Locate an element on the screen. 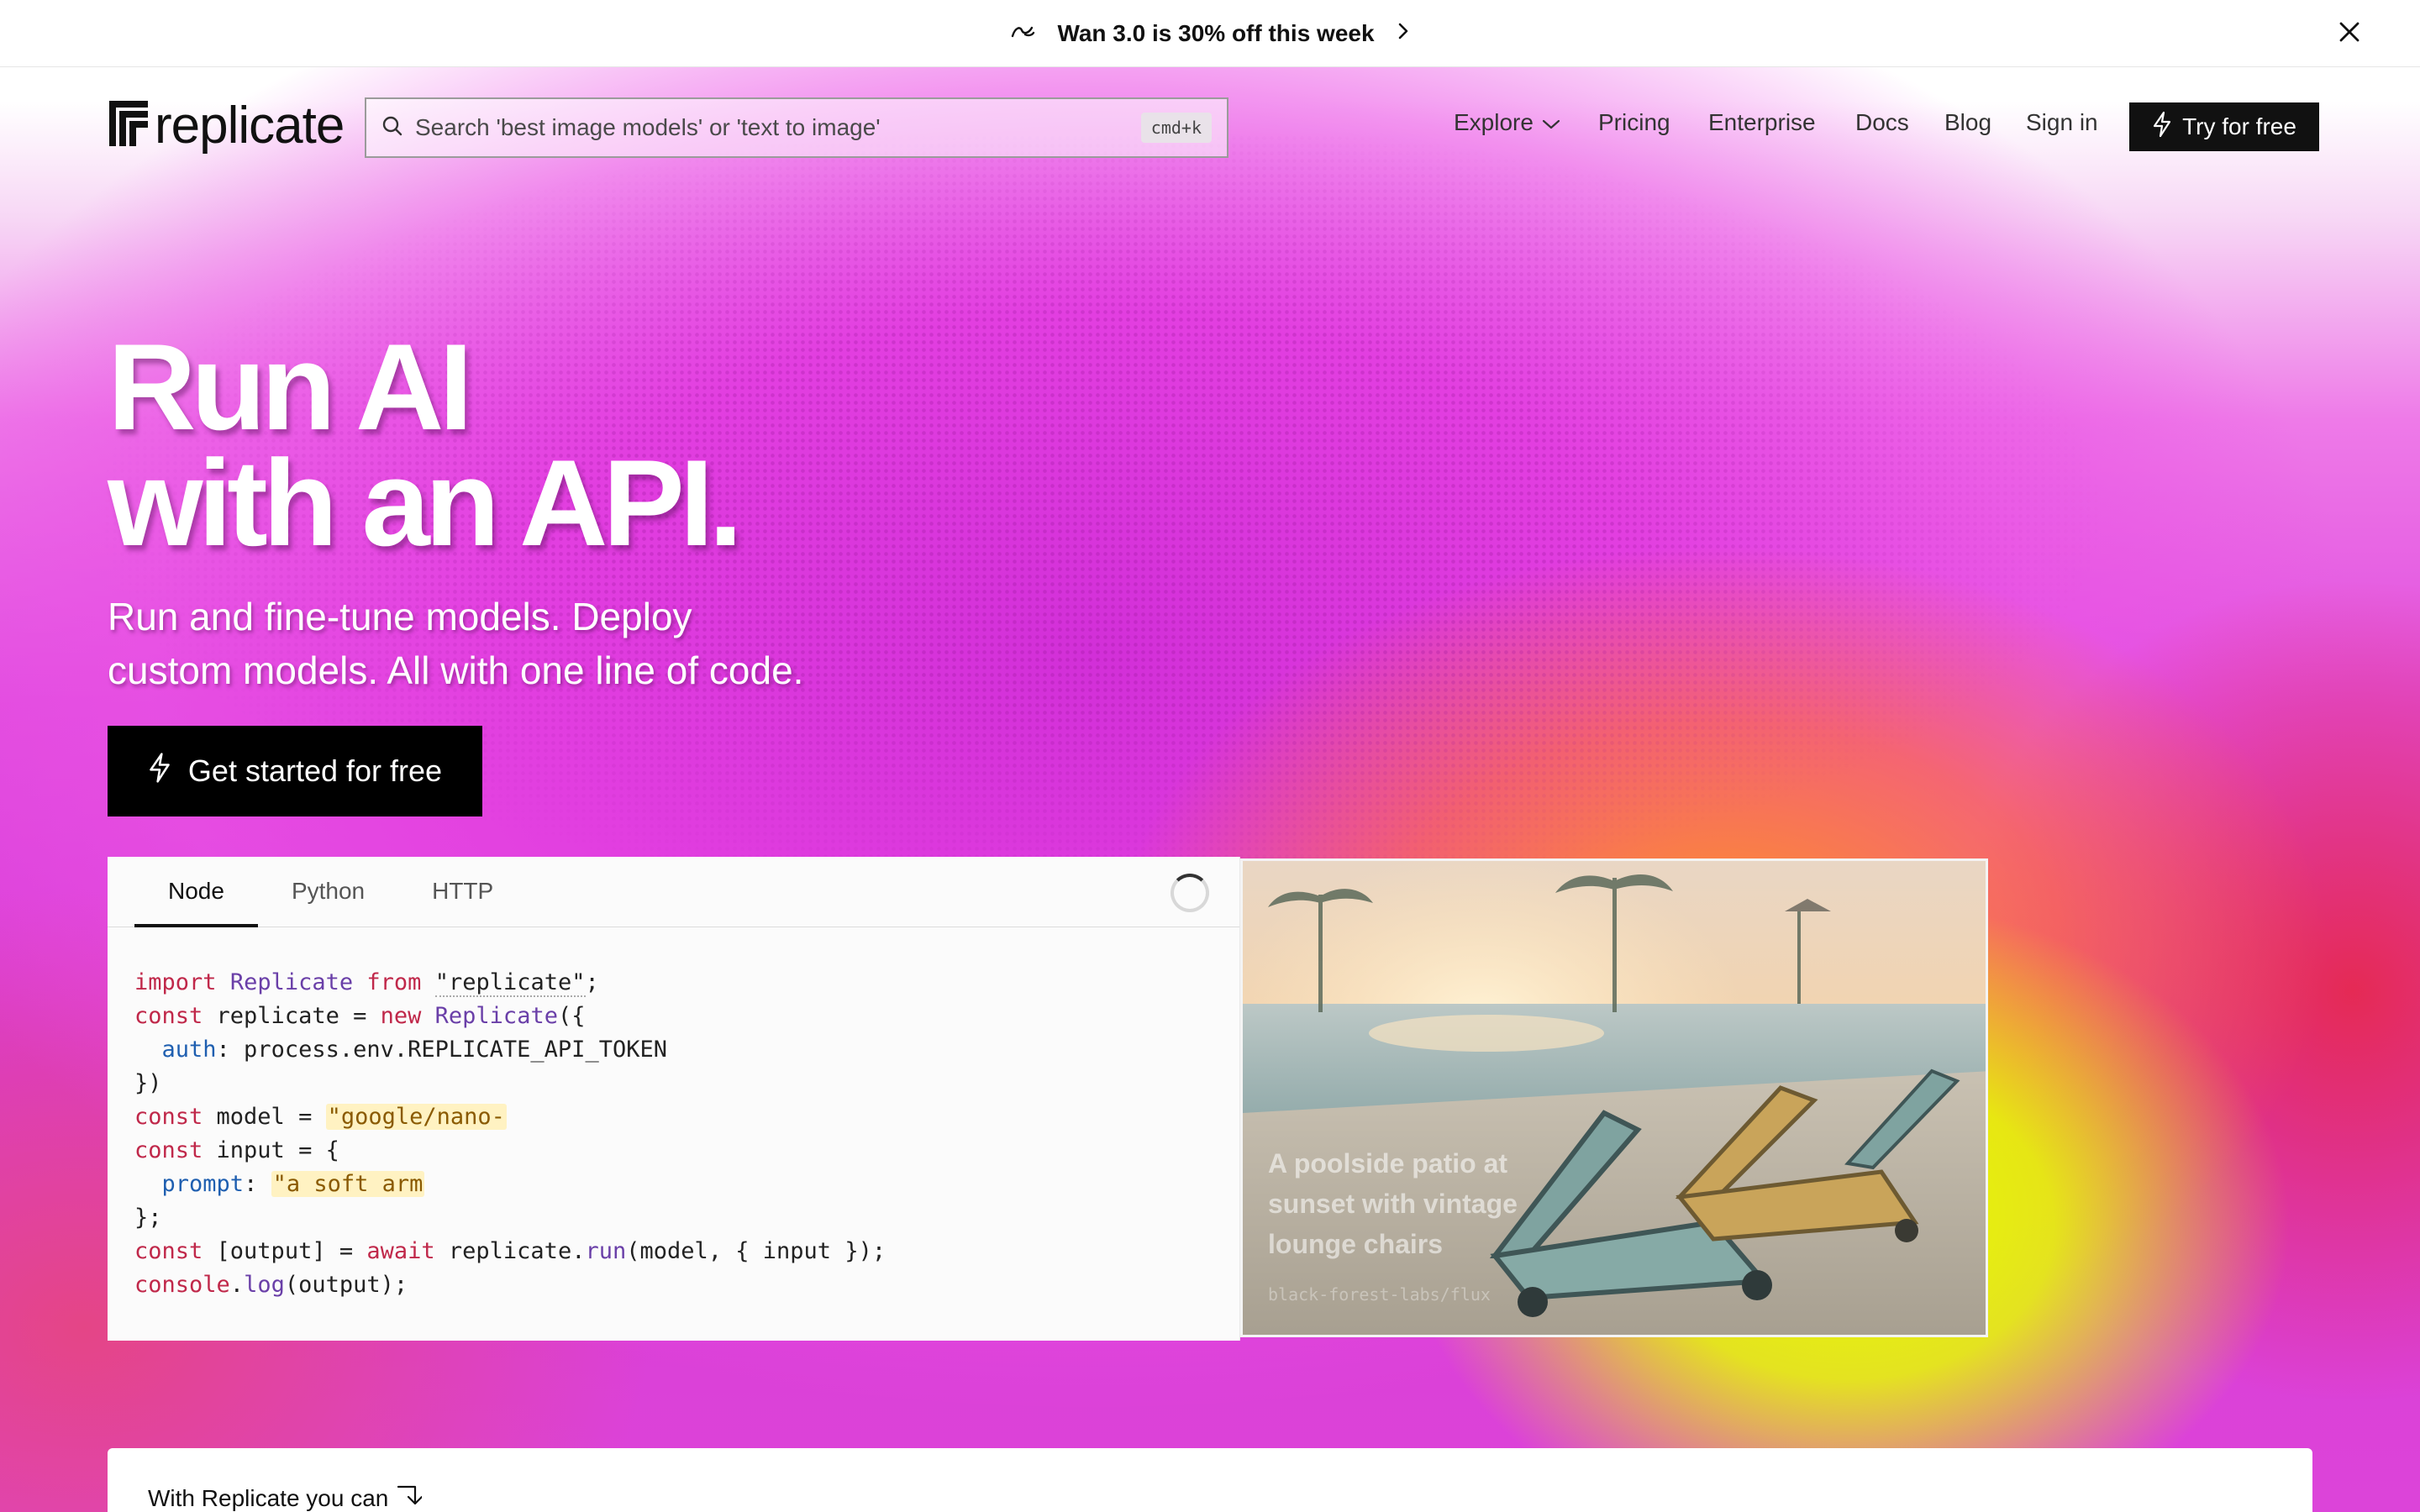  search-icon is located at coordinates (392, 128).